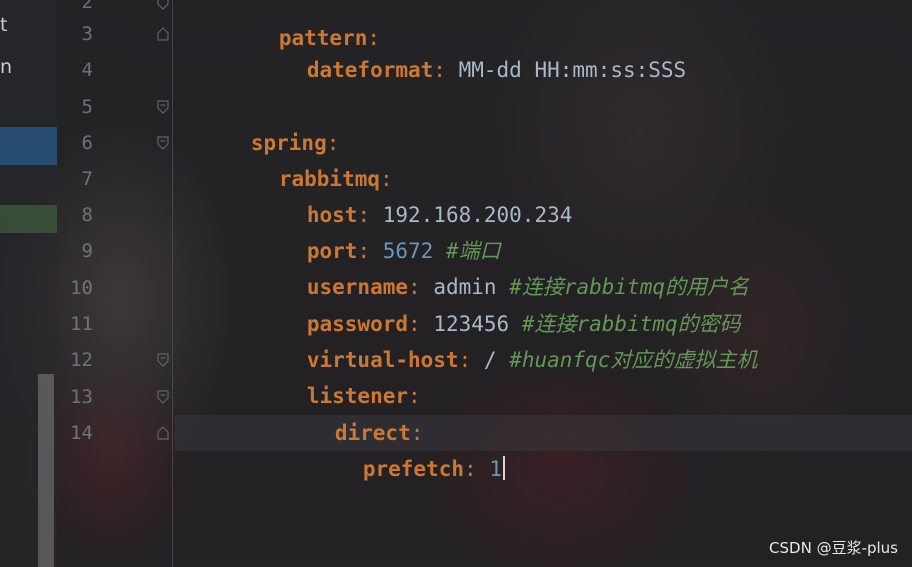 The image size is (912, 567). Describe the element at coordinates (87, 70) in the screenshot. I see `line-number: 4` at that location.